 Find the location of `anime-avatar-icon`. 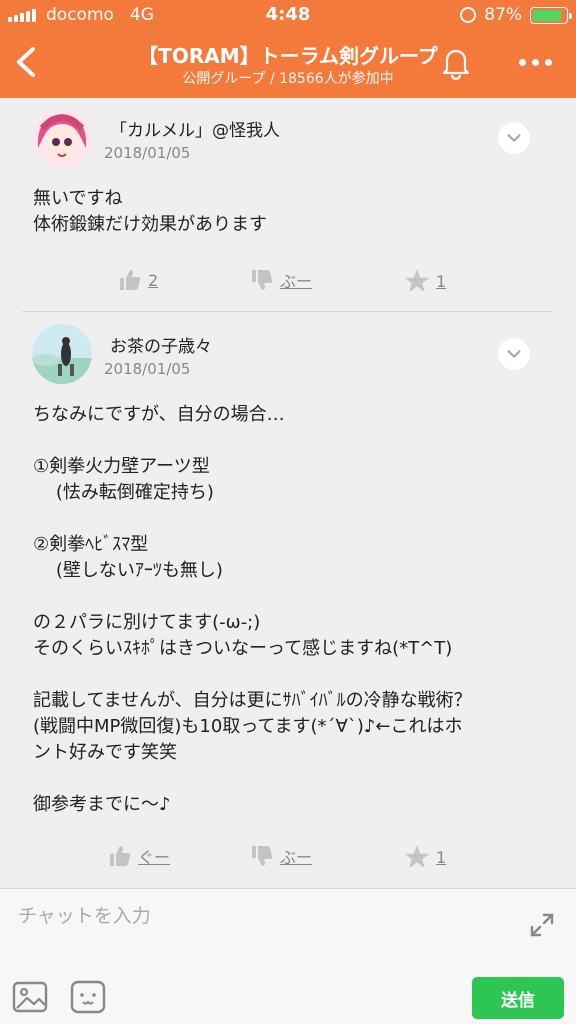

anime-avatar-icon is located at coordinates (62, 138).